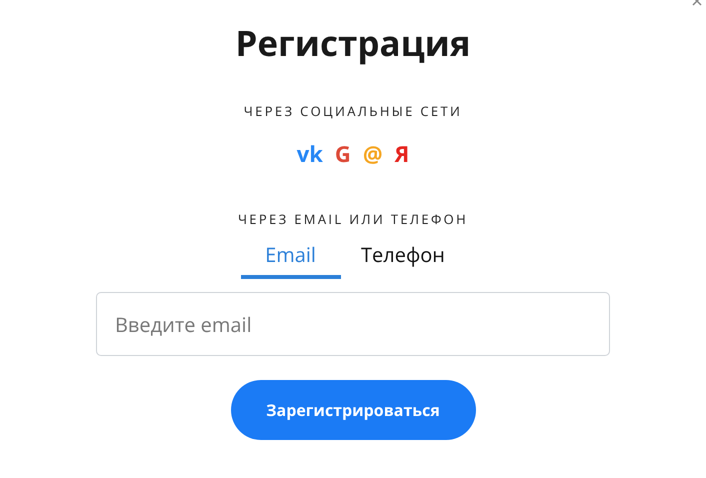  What do you see at coordinates (290, 257) in the screenshot?
I see `tab: Email` at bounding box center [290, 257].